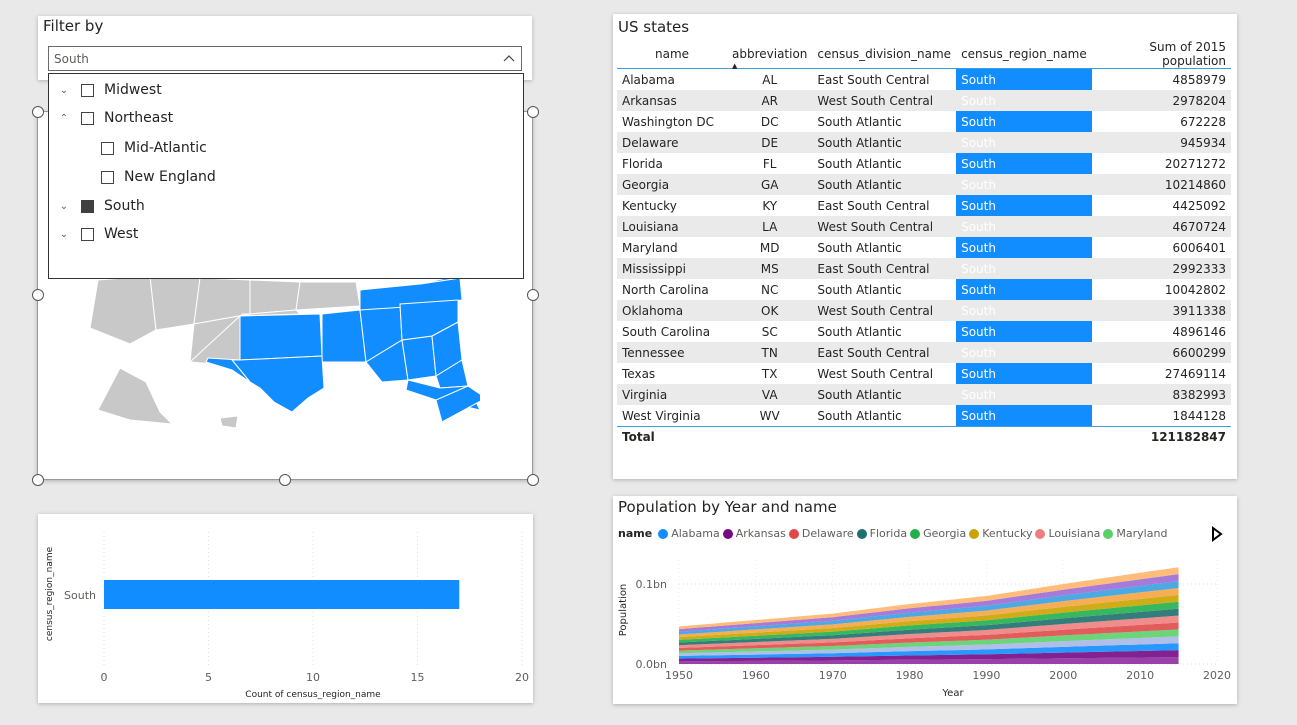 This screenshot has height=725, width=1297. I want to click on table-title: US states, so click(654, 27).